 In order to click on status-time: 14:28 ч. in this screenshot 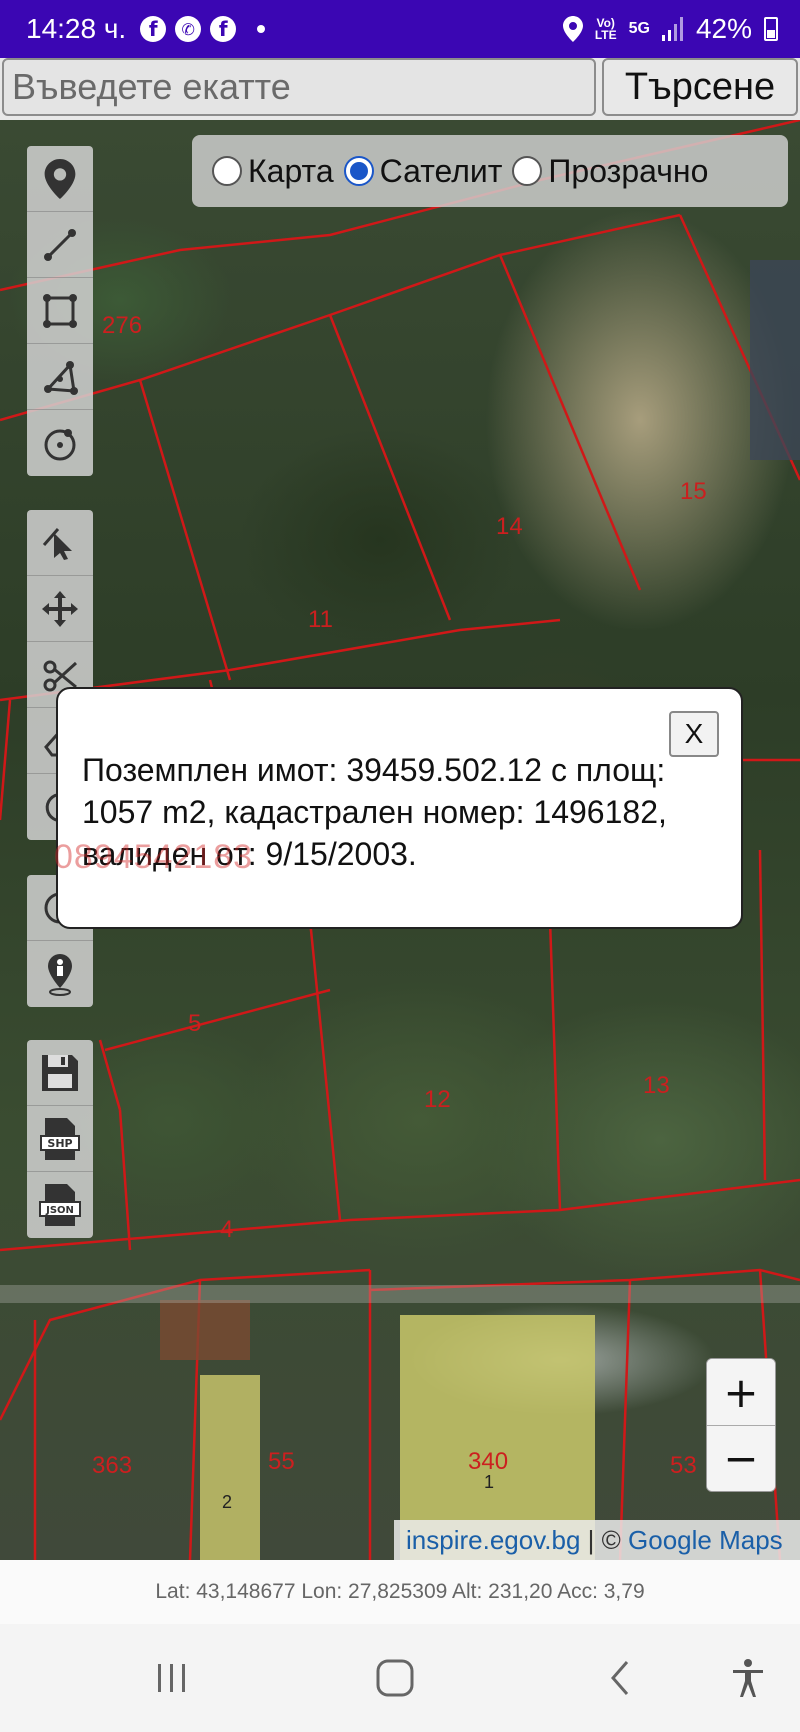, I will do `click(76, 28)`.